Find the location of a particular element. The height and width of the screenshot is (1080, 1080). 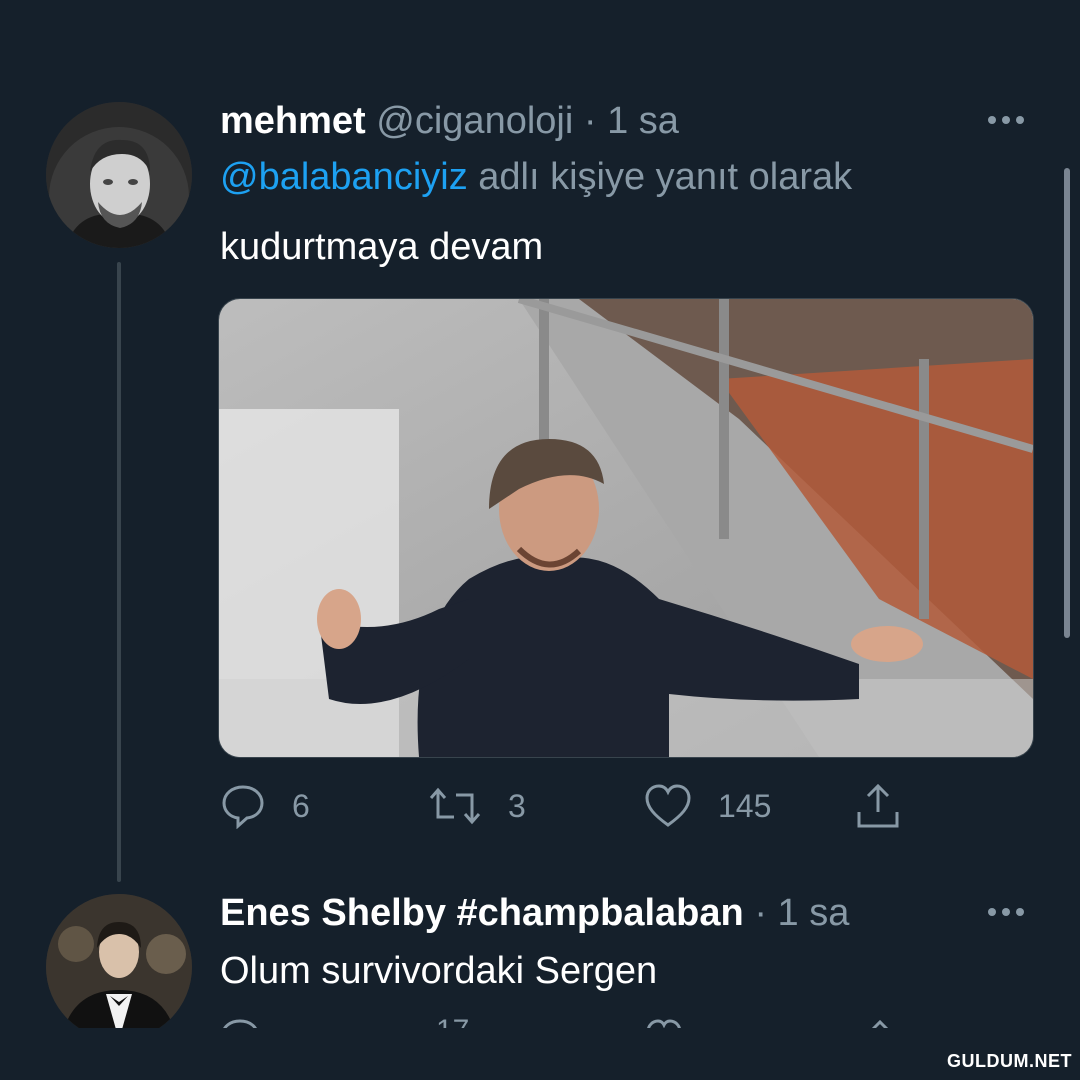

tweet-text: kudurtmaya devam is located at coordinates (382, 247).